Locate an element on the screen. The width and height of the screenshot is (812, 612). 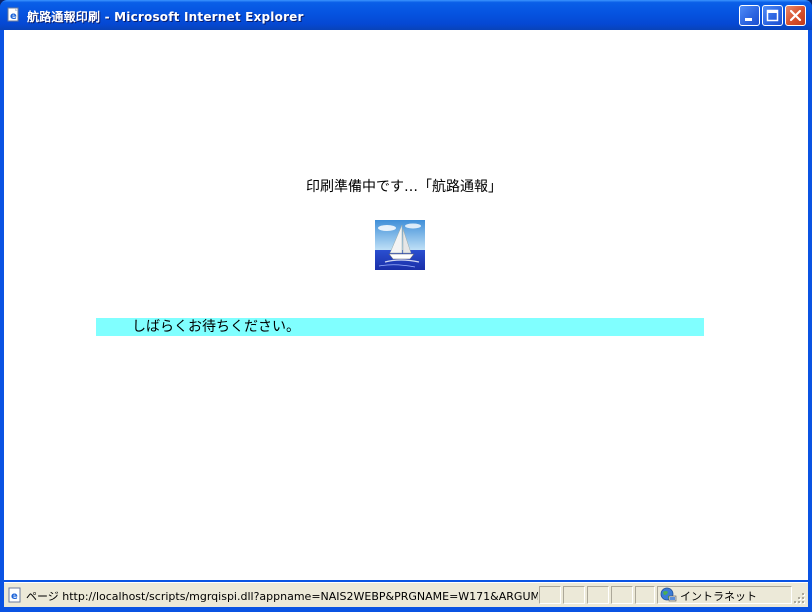
close-button is located at coordinates (795, 15).